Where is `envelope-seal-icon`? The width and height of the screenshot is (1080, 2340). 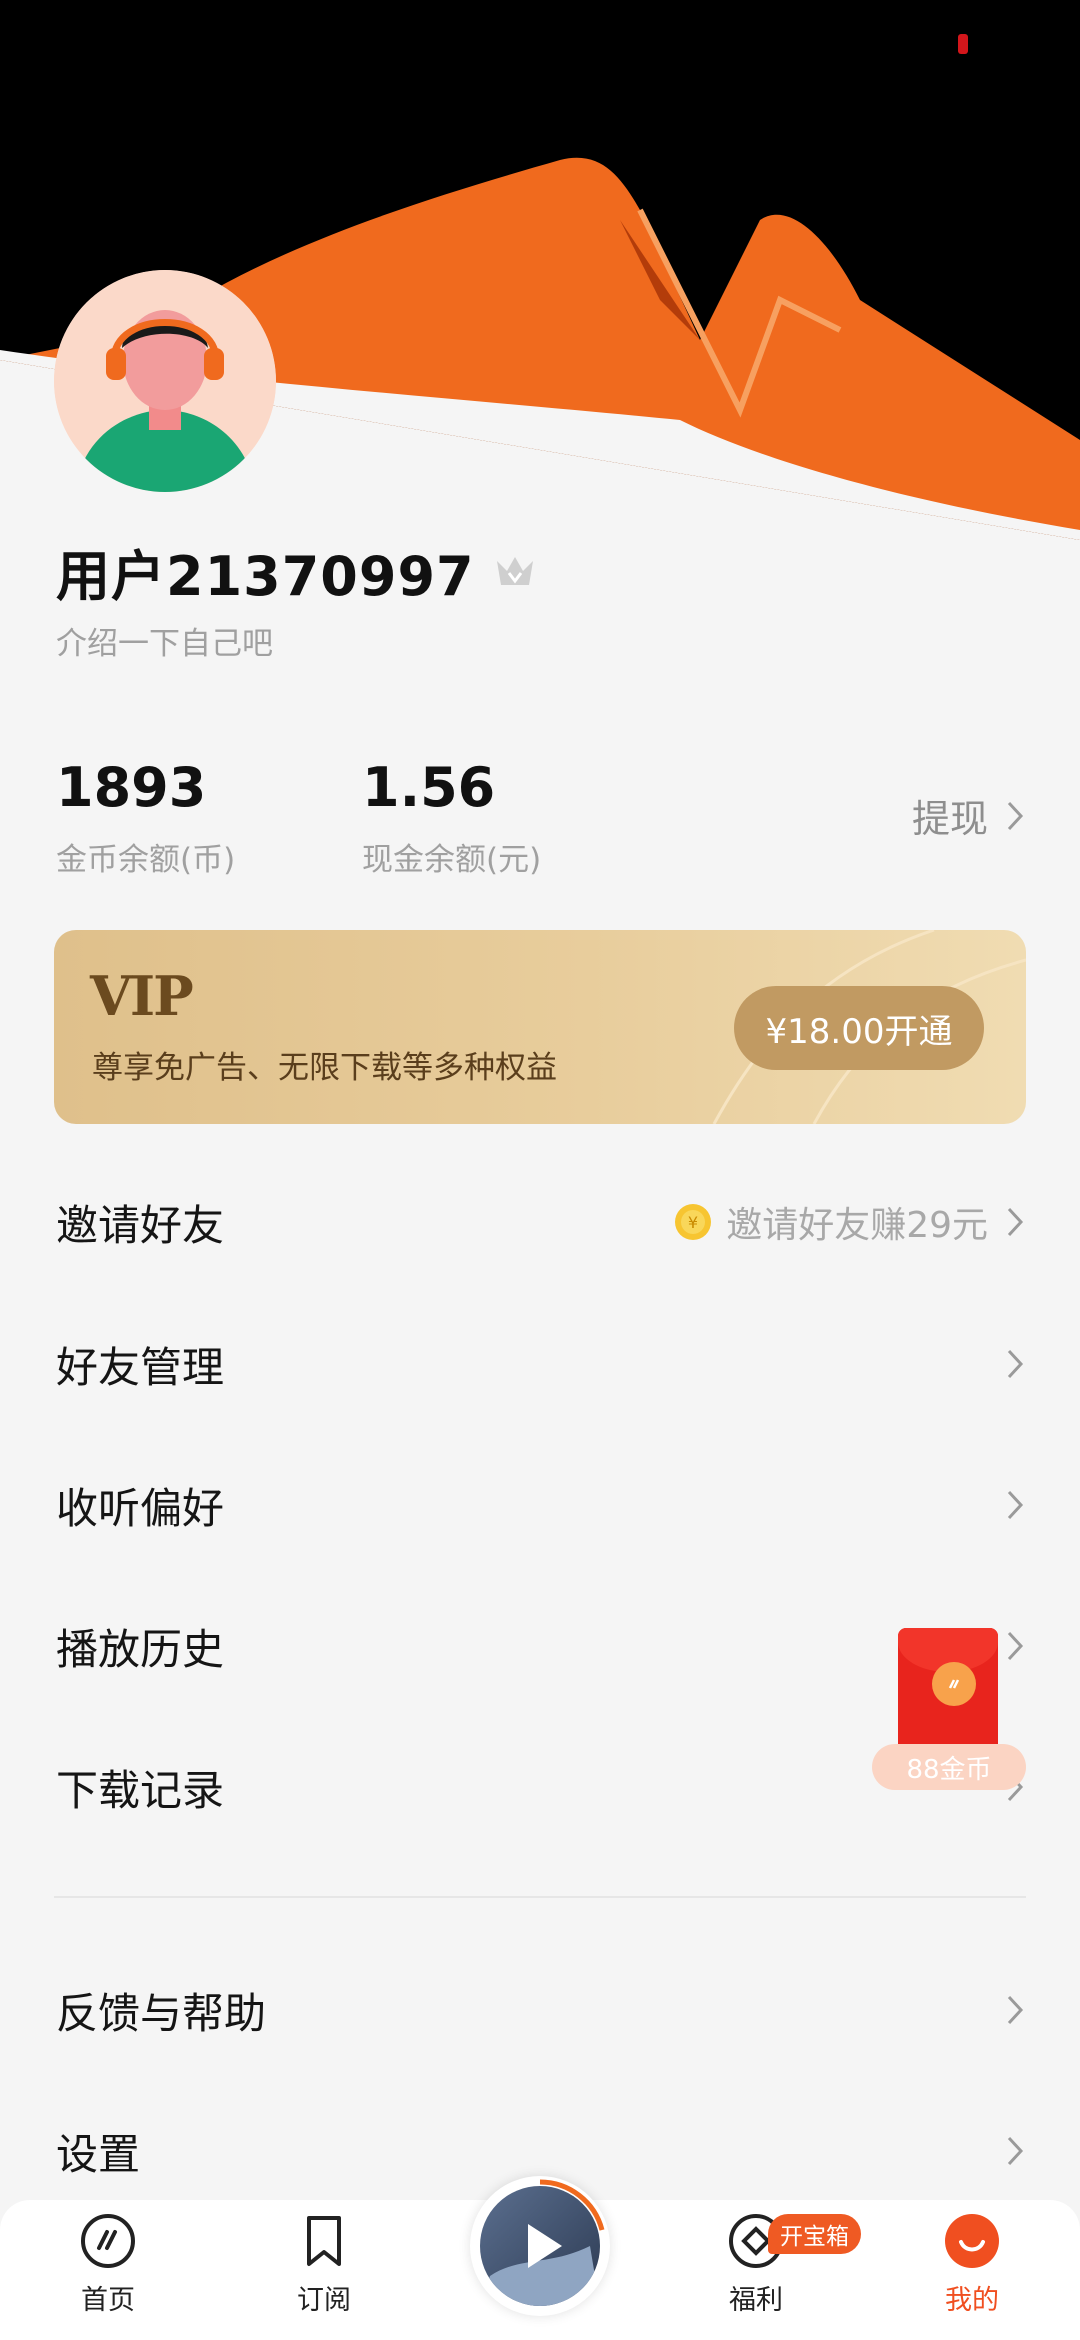 envelope-seal-icon is located at coordinates (954, 1684).